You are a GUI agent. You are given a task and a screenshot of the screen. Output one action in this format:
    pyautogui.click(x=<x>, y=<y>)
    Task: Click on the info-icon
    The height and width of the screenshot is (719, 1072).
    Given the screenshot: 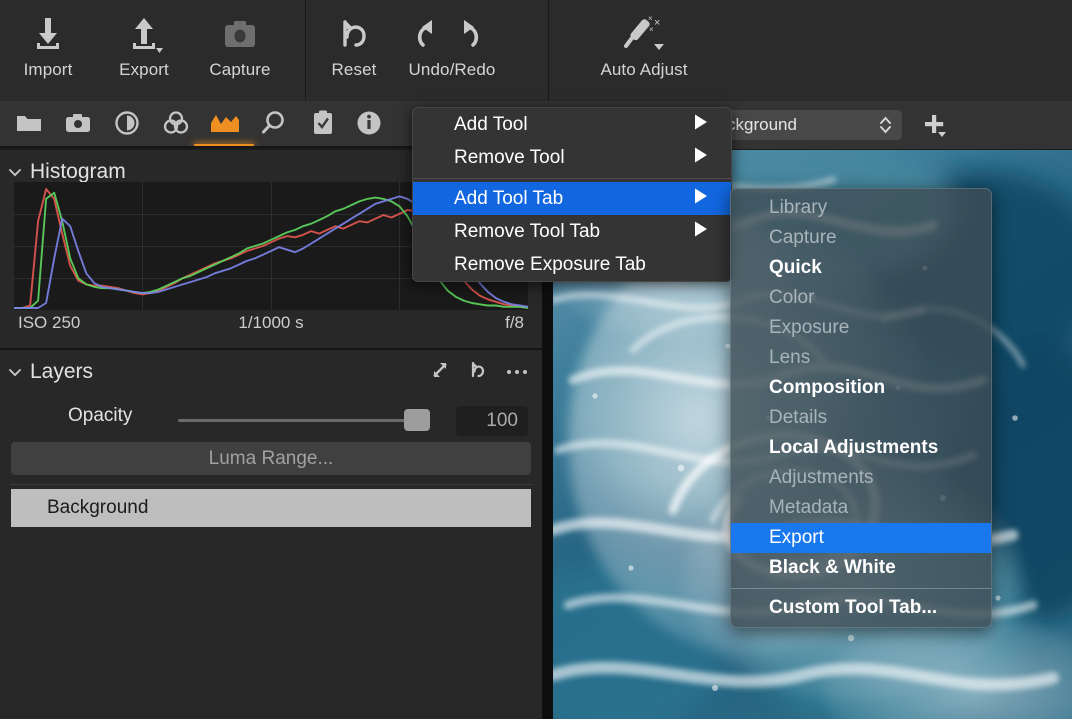 What is the action you would take?
    pyautogui.click(x=369, y=125)
    